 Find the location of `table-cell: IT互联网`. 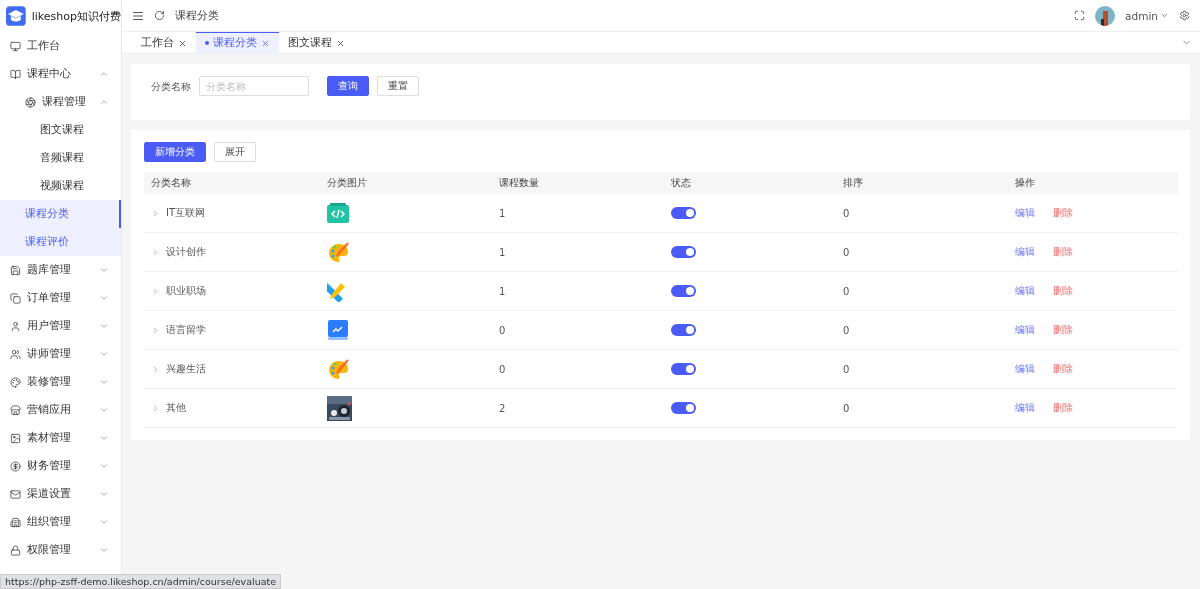

table-cell: IT互联网 is located at coordinates (186, 213).